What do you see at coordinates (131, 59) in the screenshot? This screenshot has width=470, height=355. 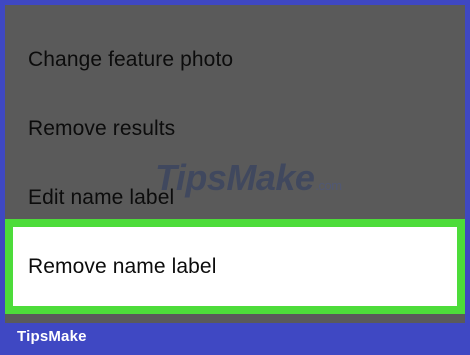 I see `menu-item-label: Change feature photo` at bounding box center [131, 59].